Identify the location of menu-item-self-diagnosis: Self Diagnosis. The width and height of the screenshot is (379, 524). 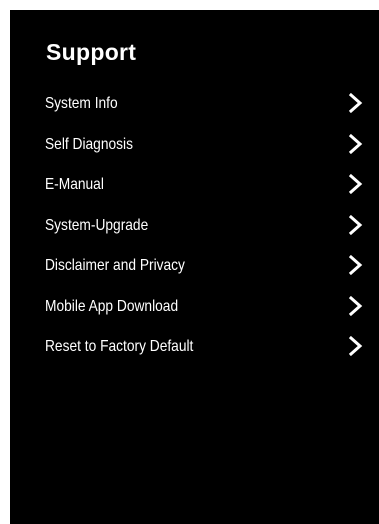
(194, 147).